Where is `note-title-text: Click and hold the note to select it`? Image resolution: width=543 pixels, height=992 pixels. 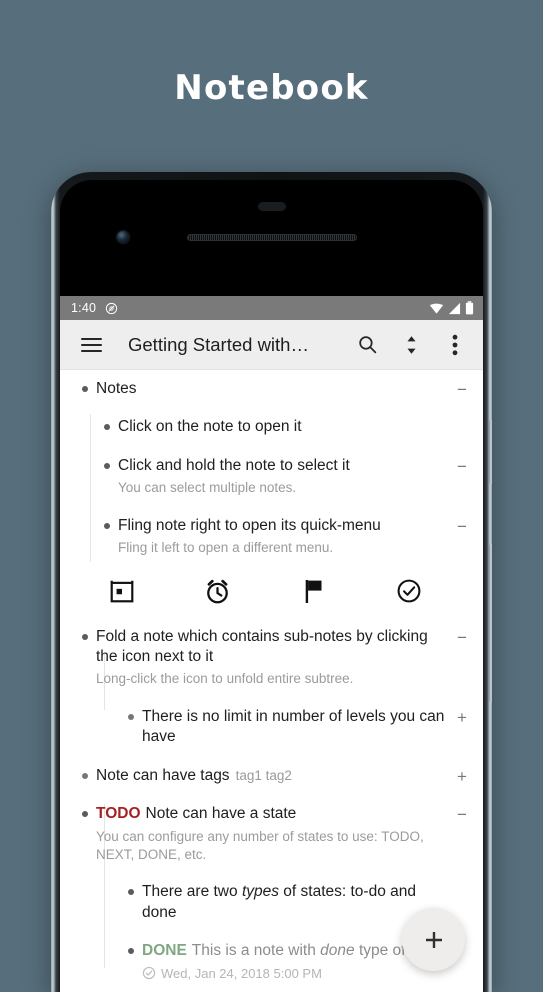
note-title-text: Click and hold the note to select it is located at coordinates (234, 465).